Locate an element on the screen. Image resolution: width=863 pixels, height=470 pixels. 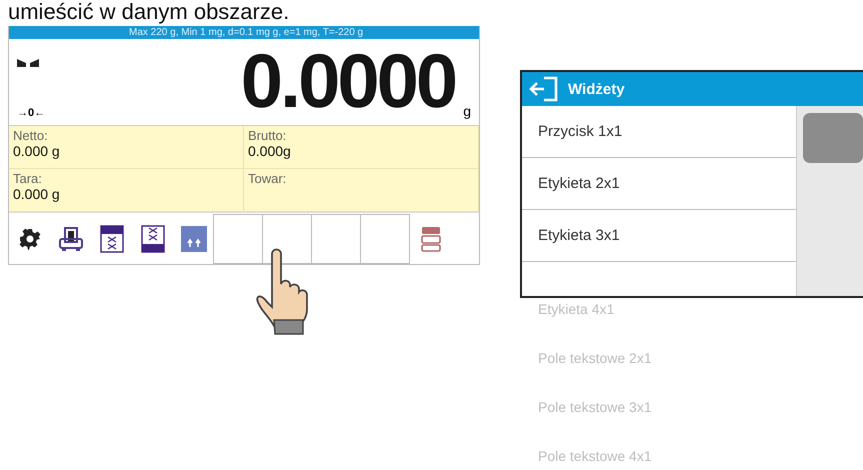
scale-specs-bar: Max 220 g, Min 1 mg, d=0.1 mg g, e=1 mg, T=-220 g is located at coordinates (244, 32).